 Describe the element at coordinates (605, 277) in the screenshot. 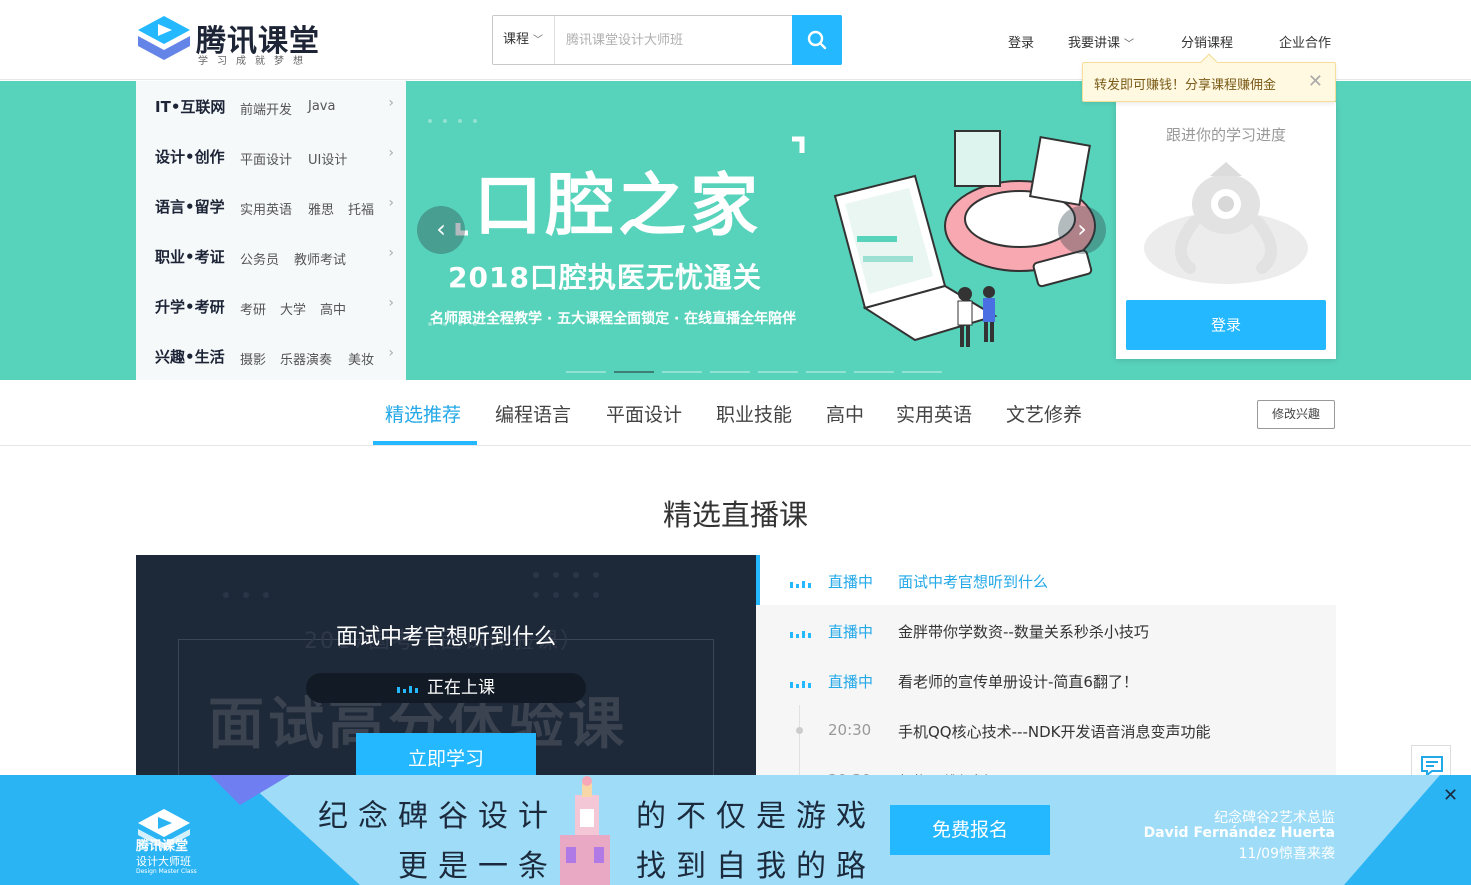

I see `banner-subtitle: 2018口腔执医无忧通关` at that location.